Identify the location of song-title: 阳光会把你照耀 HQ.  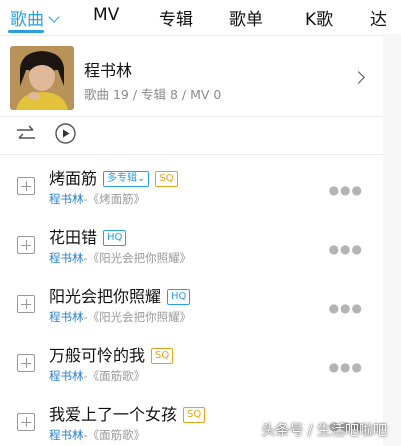
(120, 295).